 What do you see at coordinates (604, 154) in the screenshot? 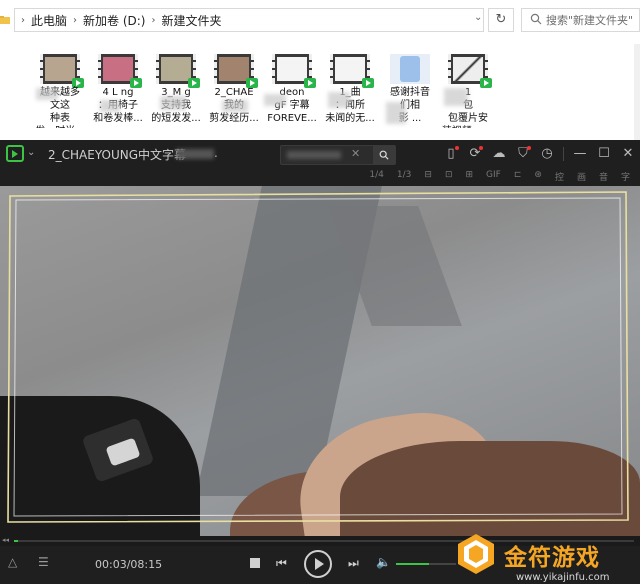
I see `maximize-icon: ☐` at bounding box center [604, 154].